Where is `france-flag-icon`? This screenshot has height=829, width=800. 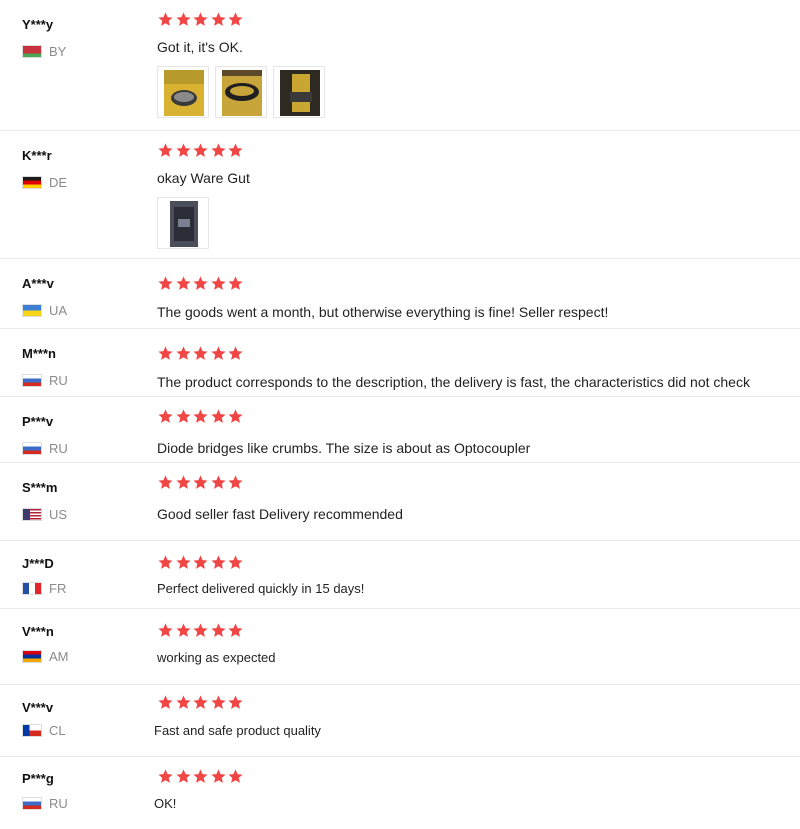
france-flag-icon is located at coordinates (32, 588).